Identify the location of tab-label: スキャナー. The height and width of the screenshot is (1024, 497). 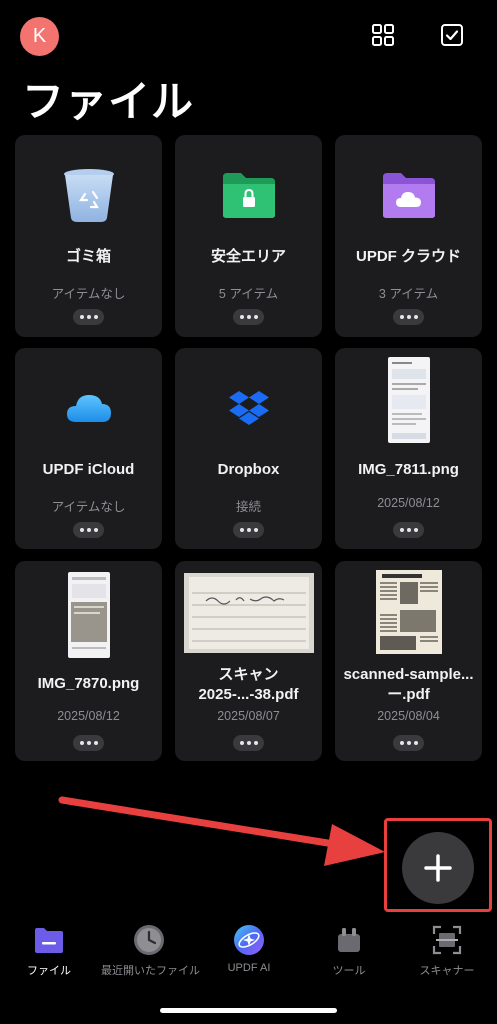
(447, 971).